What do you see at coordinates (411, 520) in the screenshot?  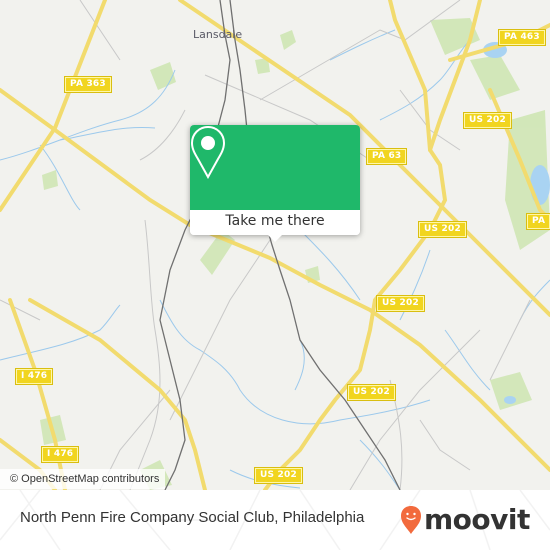 I see `moovit-pin-icon` at bounding box center [411, 520].